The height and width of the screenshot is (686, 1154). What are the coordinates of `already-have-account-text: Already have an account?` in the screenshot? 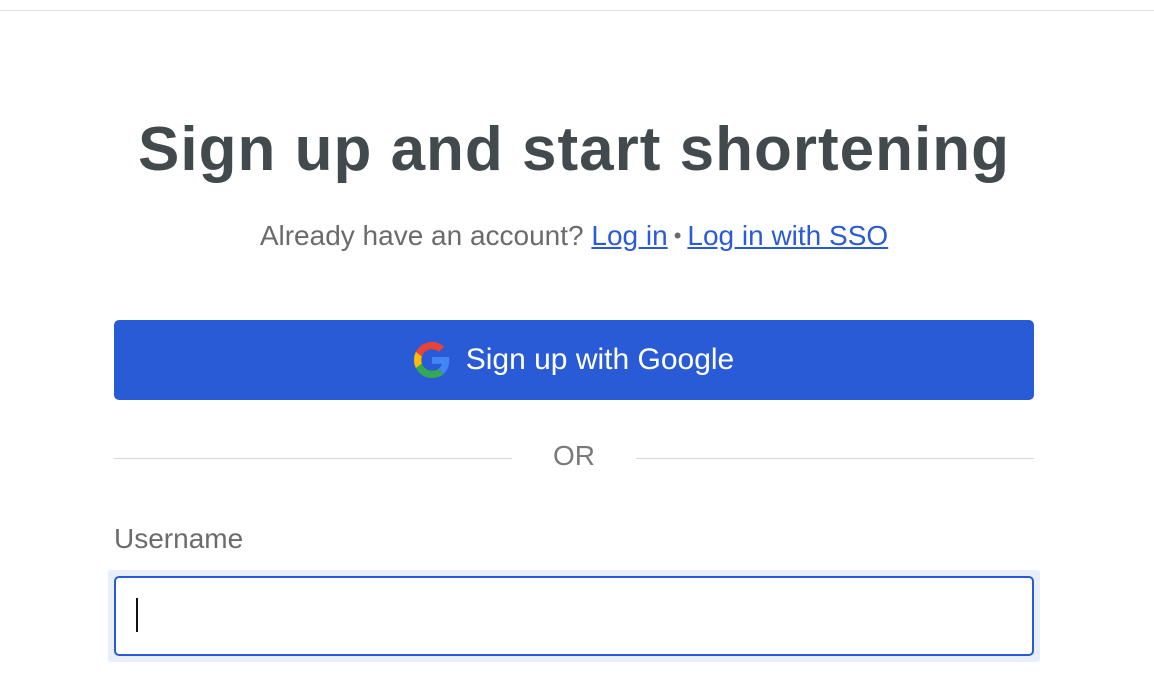 It's located at (421, 235).